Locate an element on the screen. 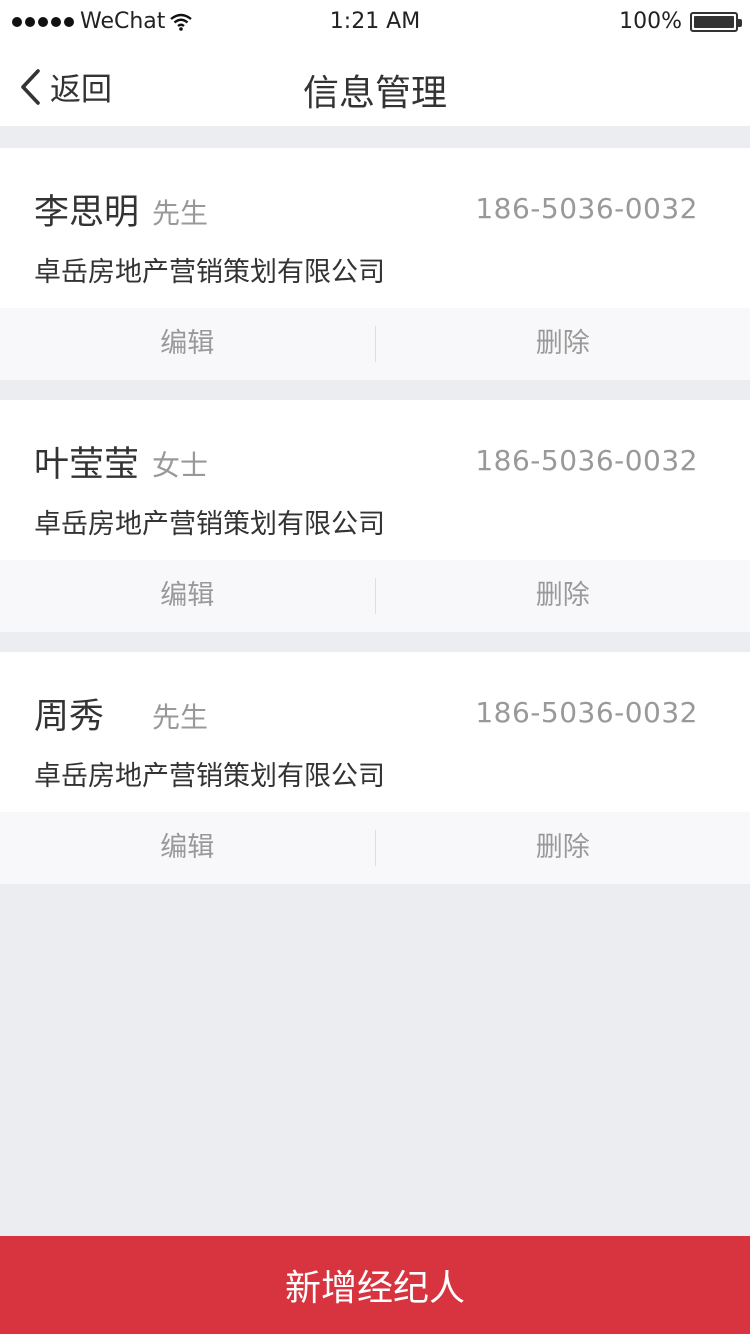 The image size is (750, 1334). page-title: 信息管理 is located at coordinates (374, 93).